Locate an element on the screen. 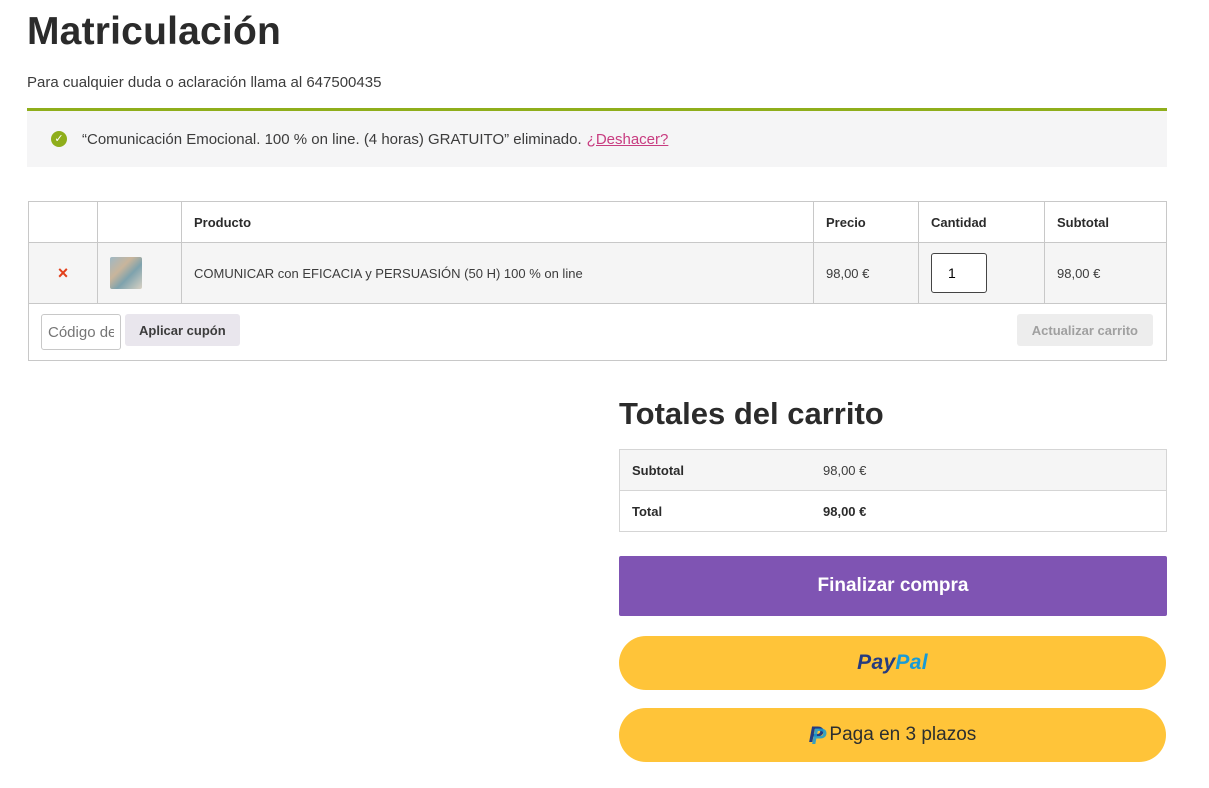  cart-header-row: Producto Precio Cantidad Subtotal is located at coordinates (597, 222).